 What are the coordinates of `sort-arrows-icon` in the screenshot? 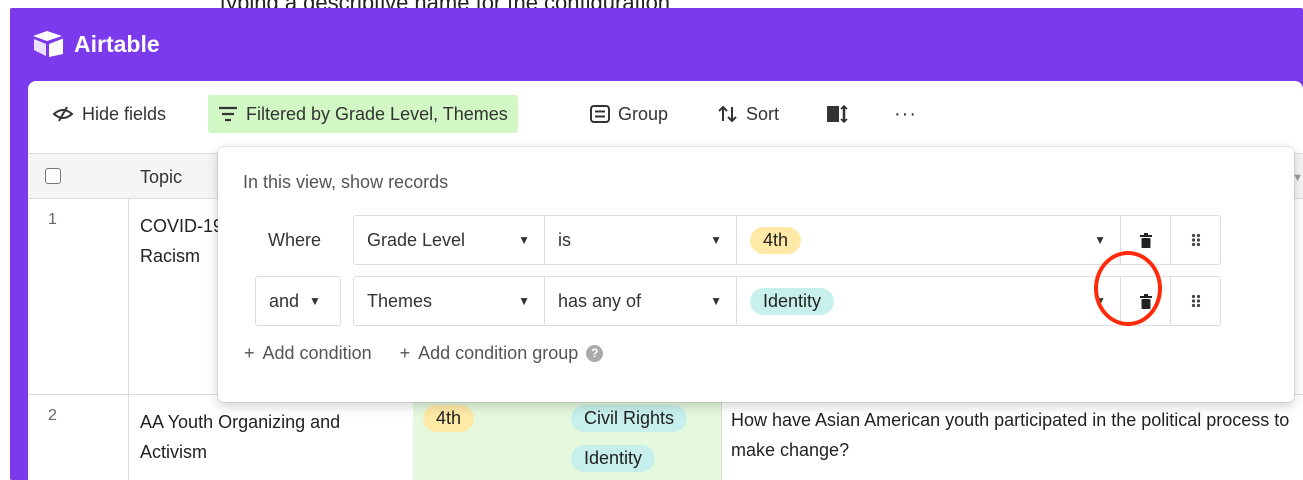 It's located at (727, 114).